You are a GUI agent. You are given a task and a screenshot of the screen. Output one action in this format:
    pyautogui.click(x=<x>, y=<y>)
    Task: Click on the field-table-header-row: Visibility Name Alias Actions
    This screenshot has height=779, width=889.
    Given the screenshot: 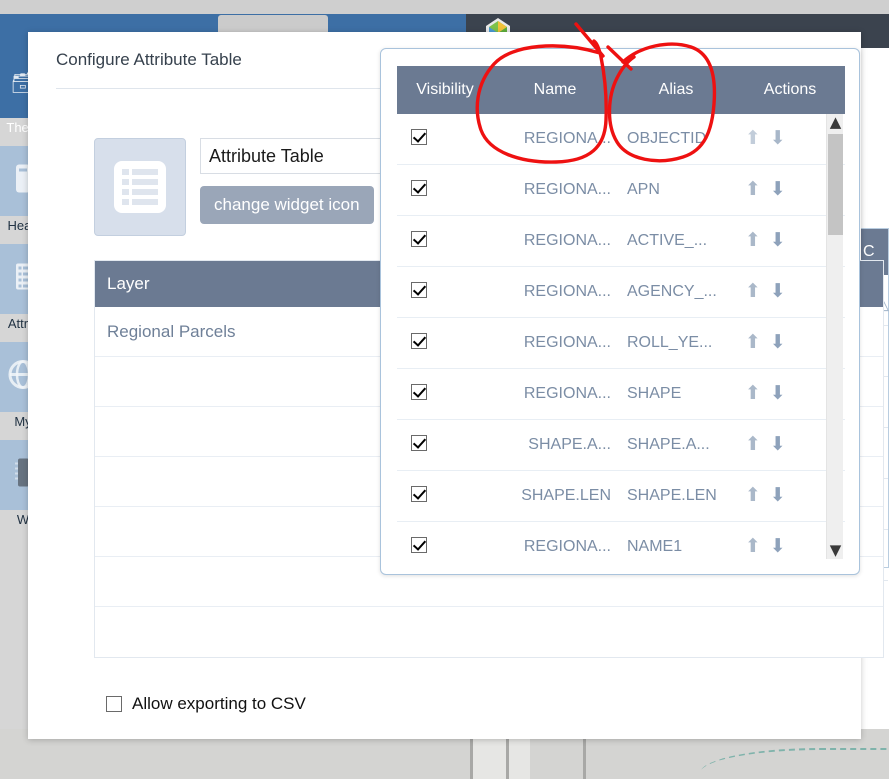 What is the action you would take?
    pyautogui.click(x=621, y=90)
    